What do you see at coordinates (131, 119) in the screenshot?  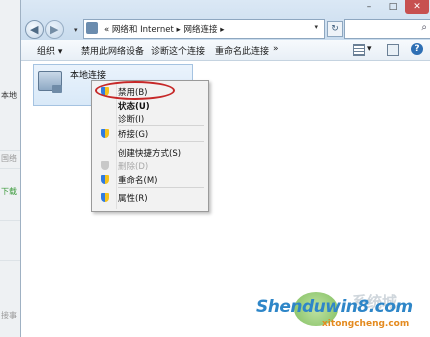 I see `menu-item-diagnose: 诊断(I)` at bounding box center [131, 119].